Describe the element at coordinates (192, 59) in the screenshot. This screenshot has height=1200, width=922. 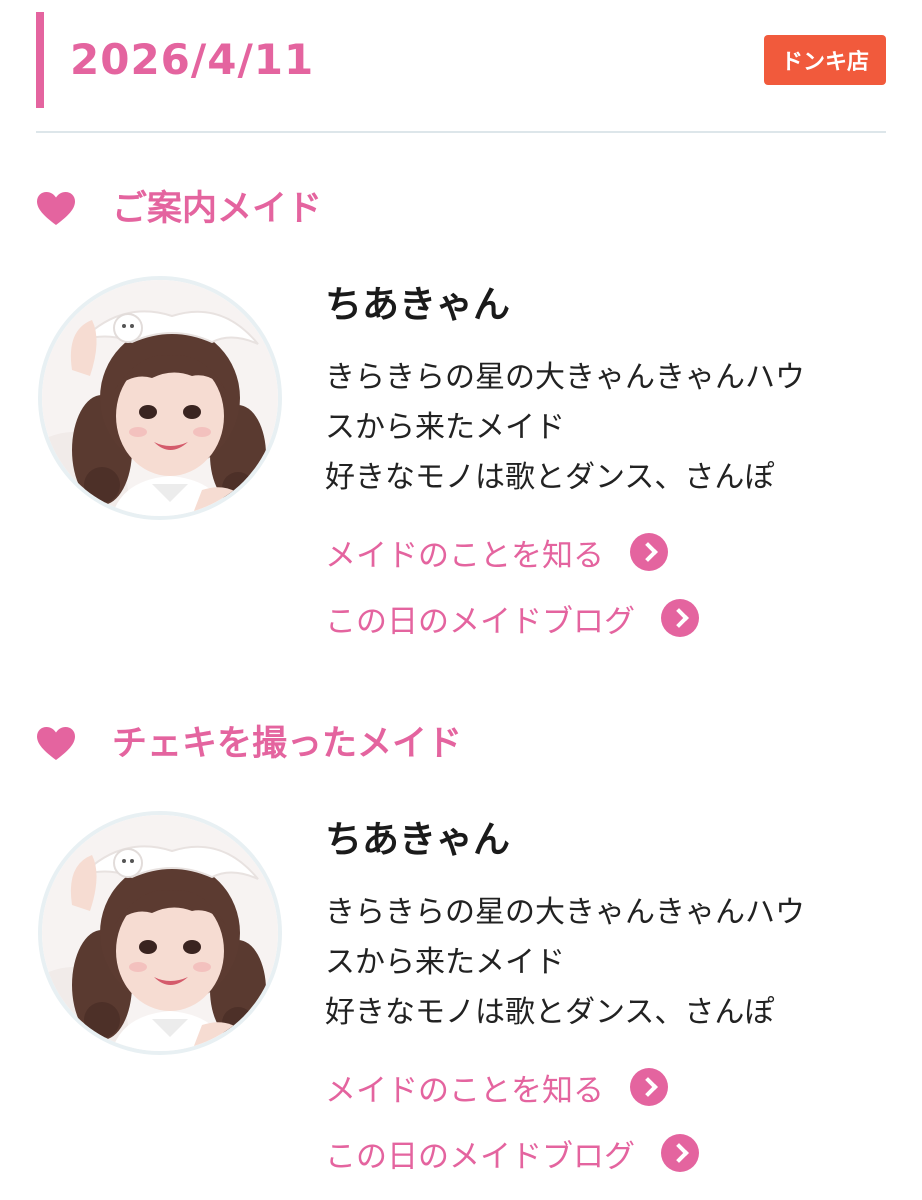
I see `page-date: 2026/4/11` at that location.